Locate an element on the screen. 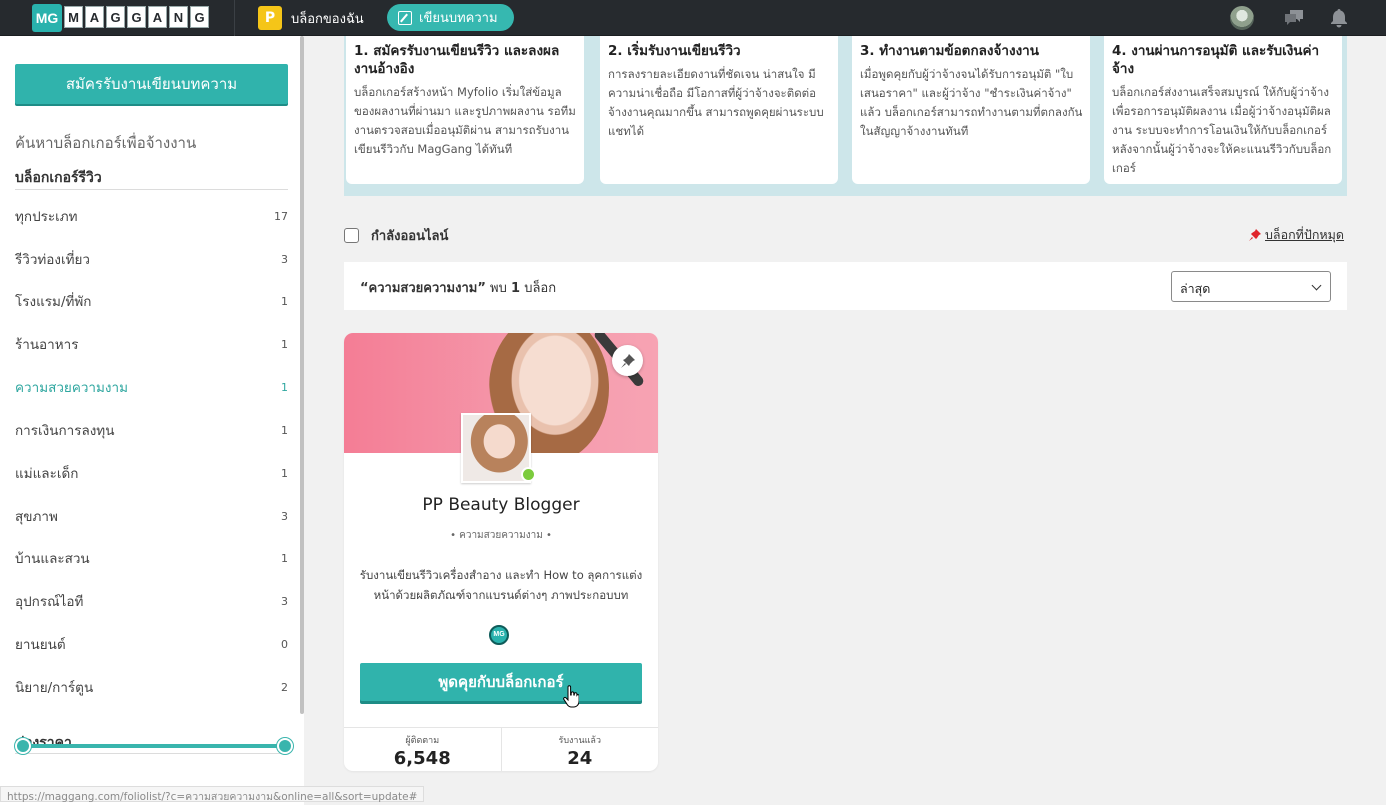  results-query: “ความสวยความงาม” is located at coordinates (423, 288).